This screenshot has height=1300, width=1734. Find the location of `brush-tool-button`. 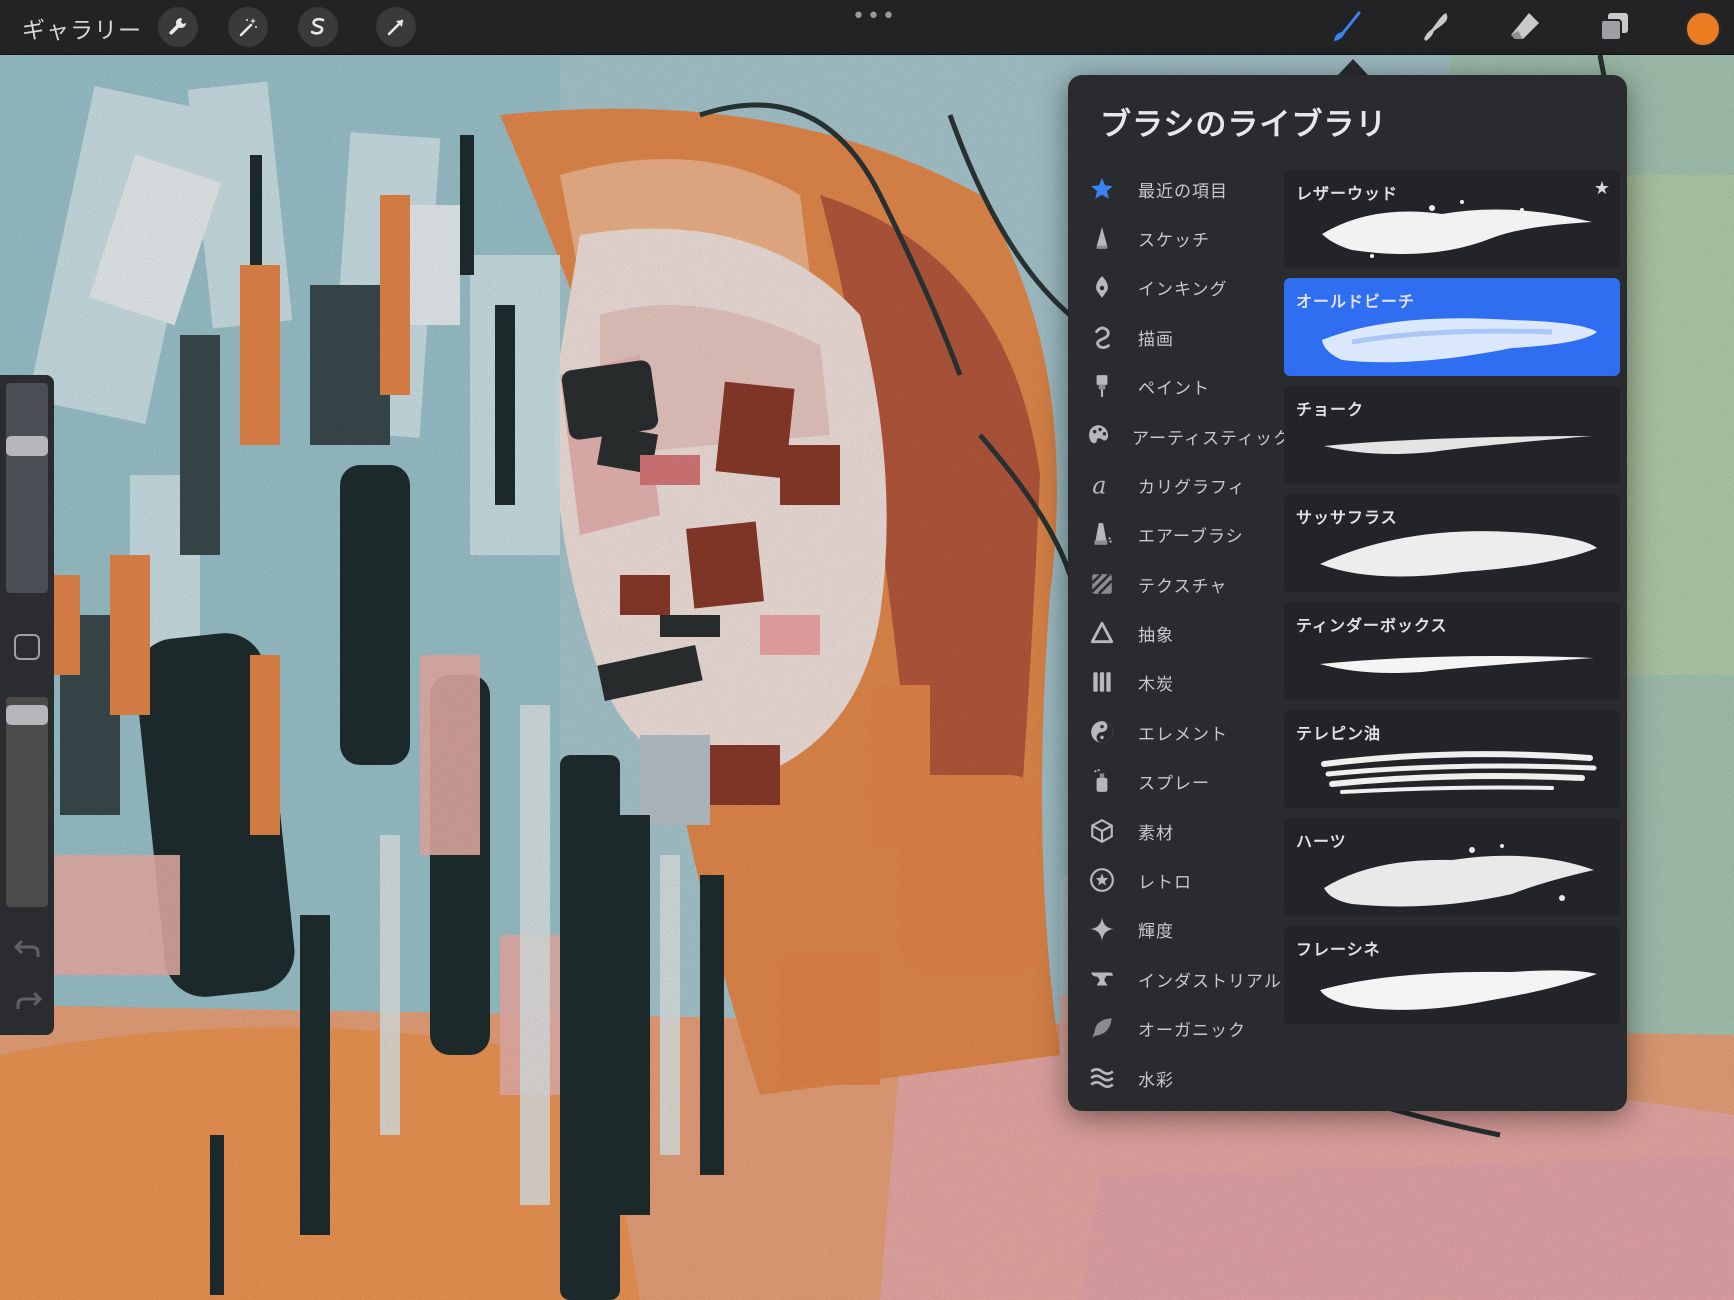

brush-tool-button is located at coordinates (1347, 27).